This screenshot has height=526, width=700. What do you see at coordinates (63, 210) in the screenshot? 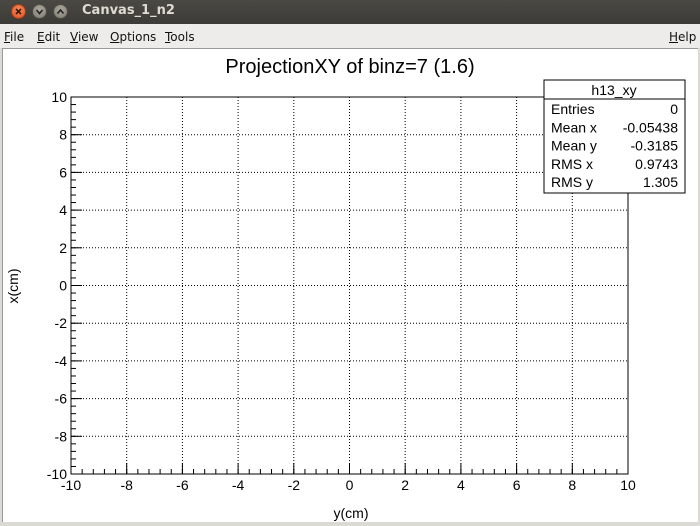
I see `y-tick-label: 4` at bounding box center [63, 210].